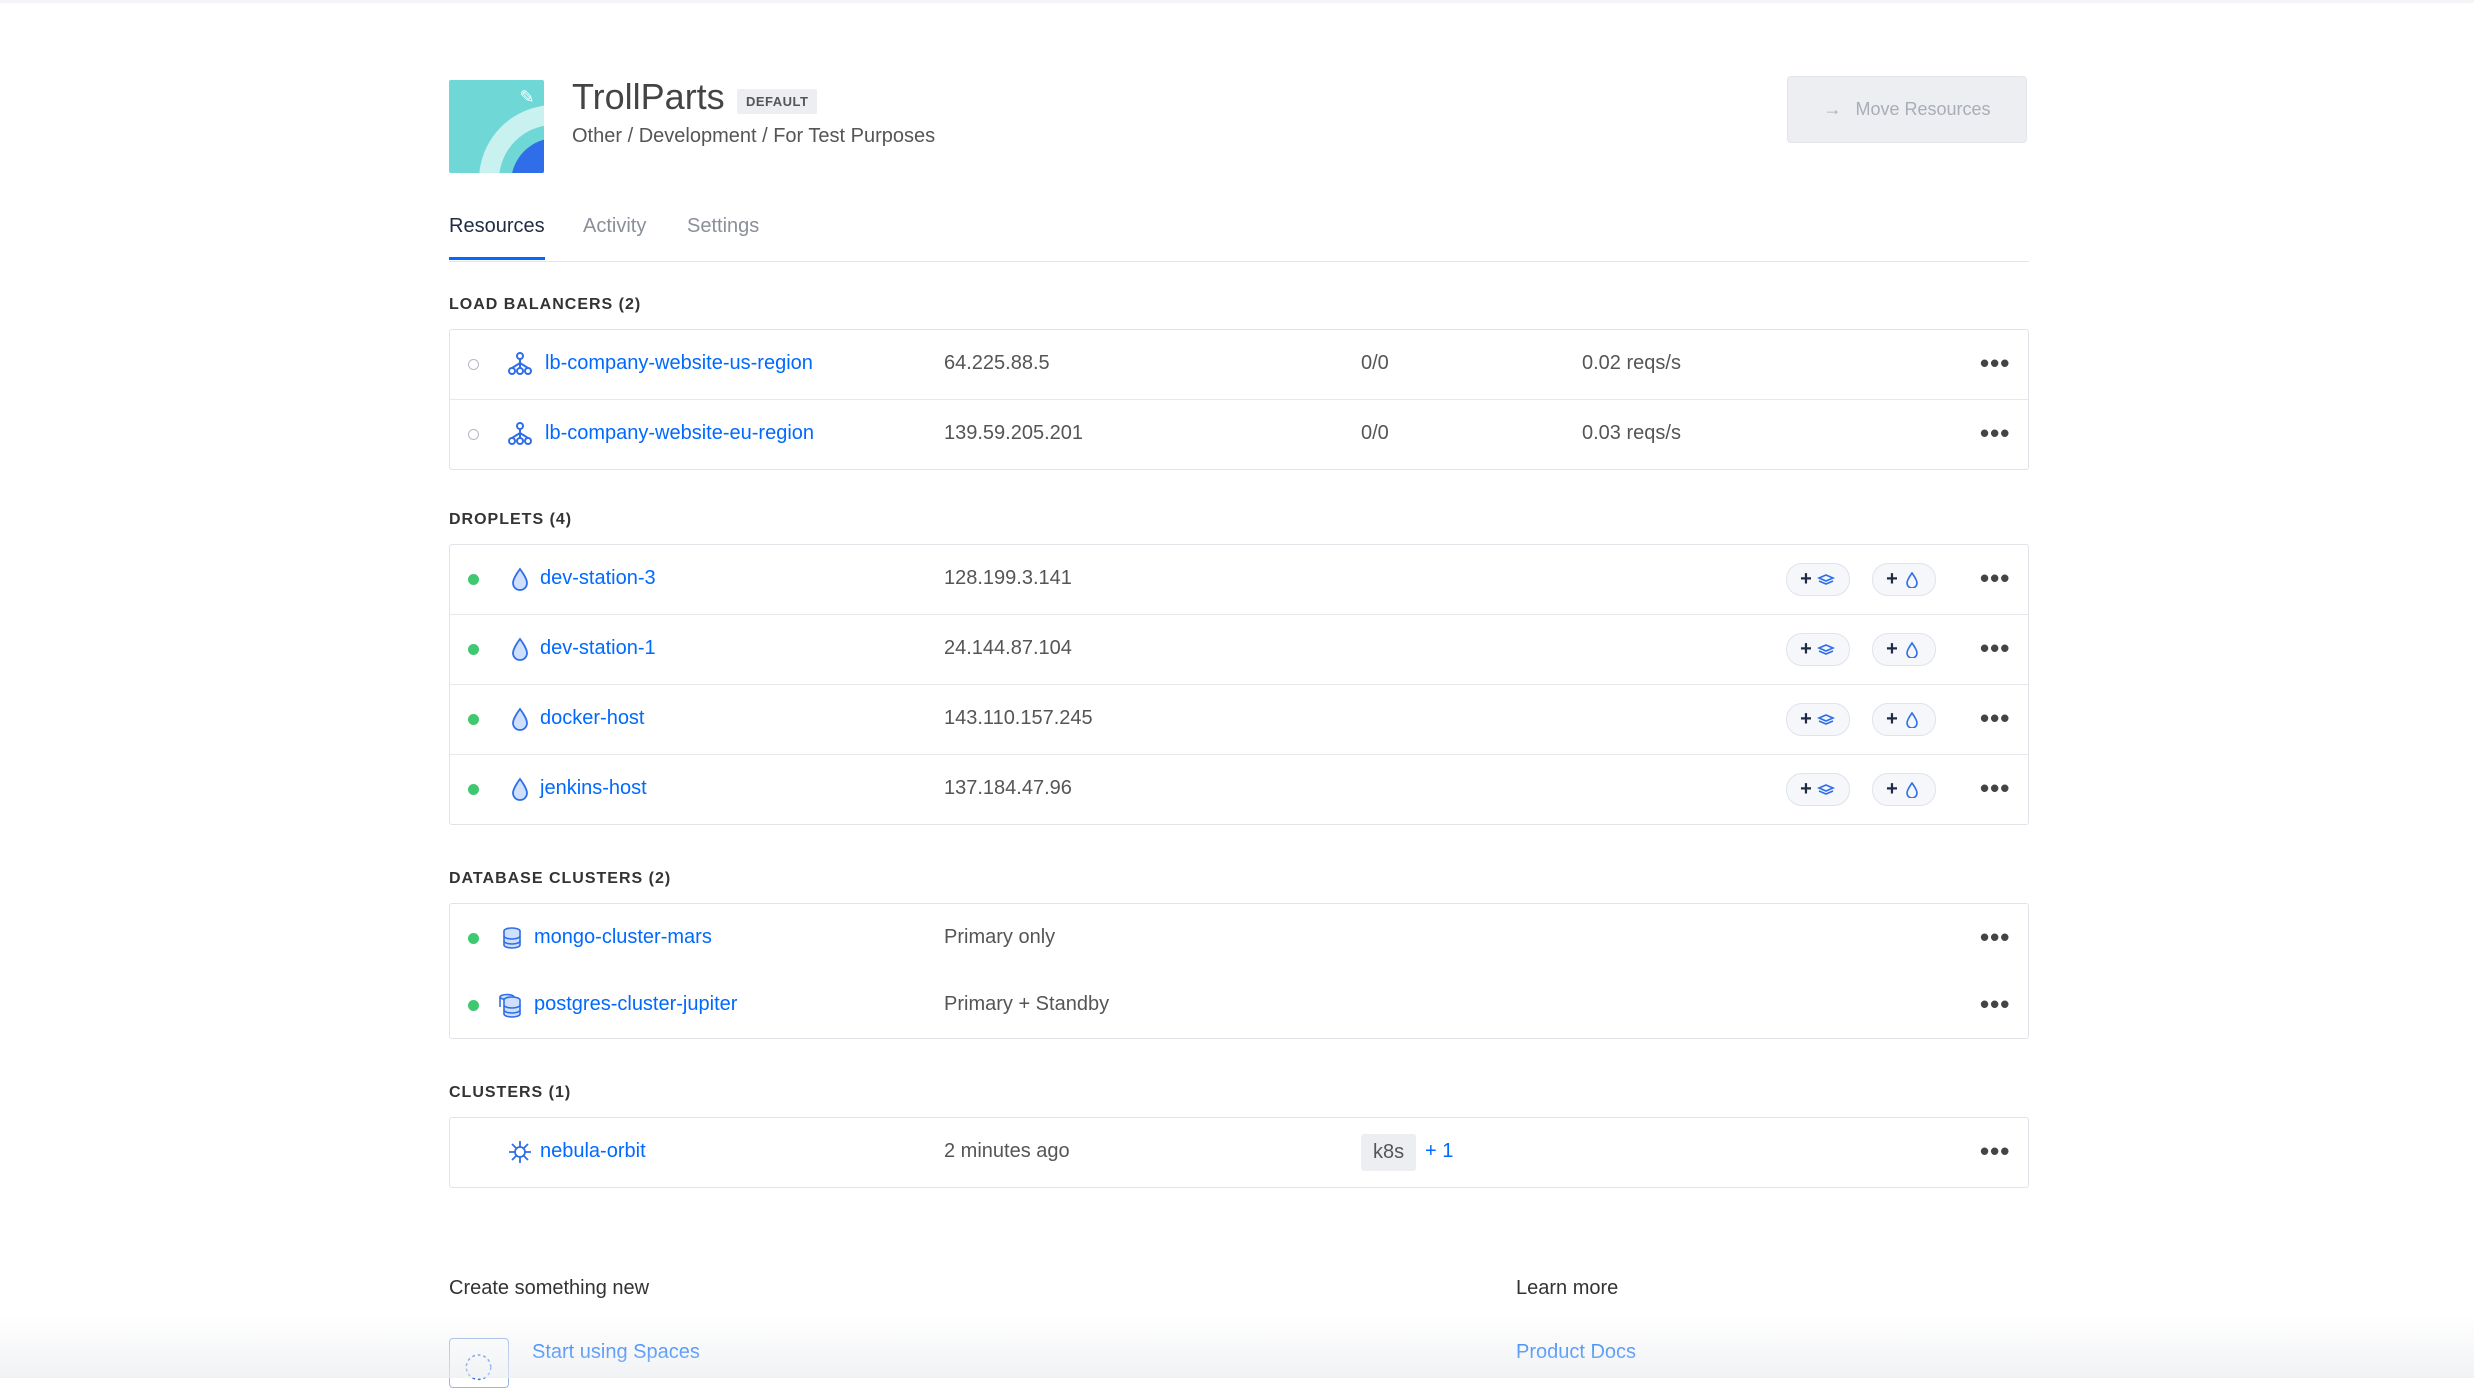 This screenshot has width=2474, height=1391. Describe the element at coordinates (616, 1352) in the screenshot. I see `start-using-spaces-link: Start using Spaces` at that location.